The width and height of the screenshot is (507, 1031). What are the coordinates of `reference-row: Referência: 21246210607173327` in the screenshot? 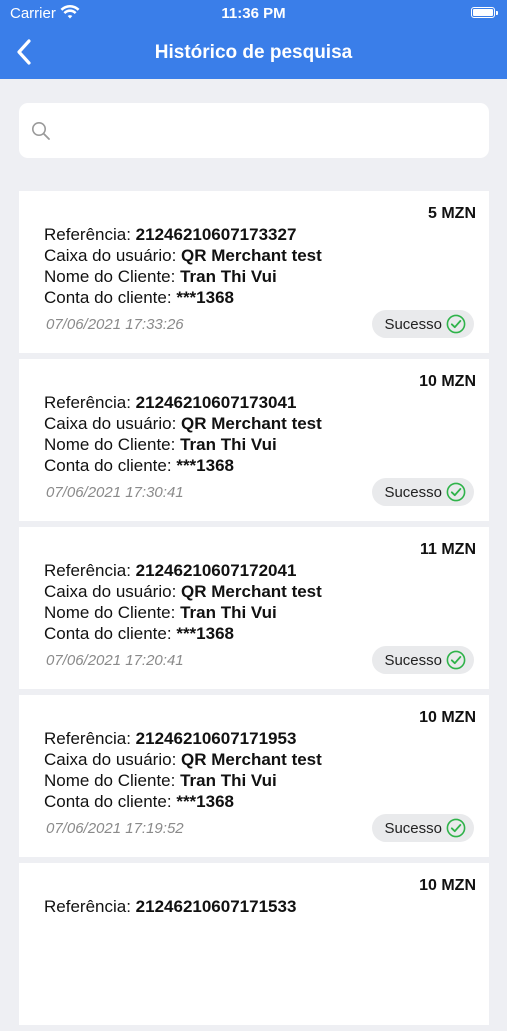 It's located at (170, 235).